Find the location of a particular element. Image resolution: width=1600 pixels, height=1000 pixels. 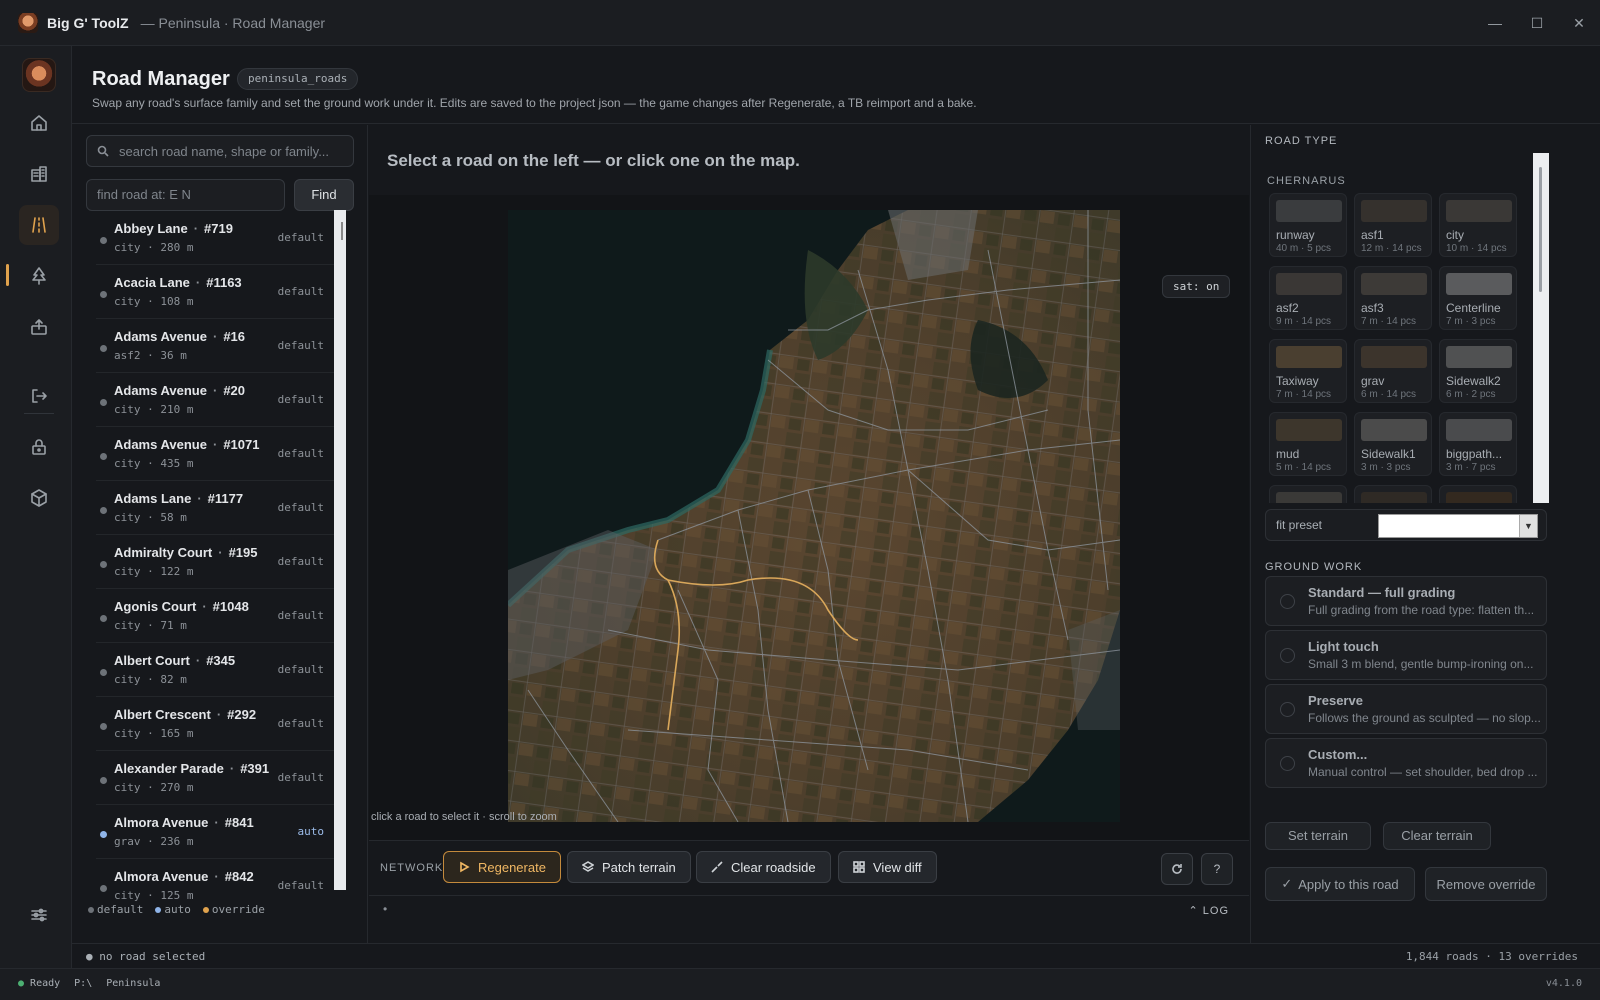

road-type-tile: Taxiway 7 m · 14 pcs is located at coordinates (1308, 371).